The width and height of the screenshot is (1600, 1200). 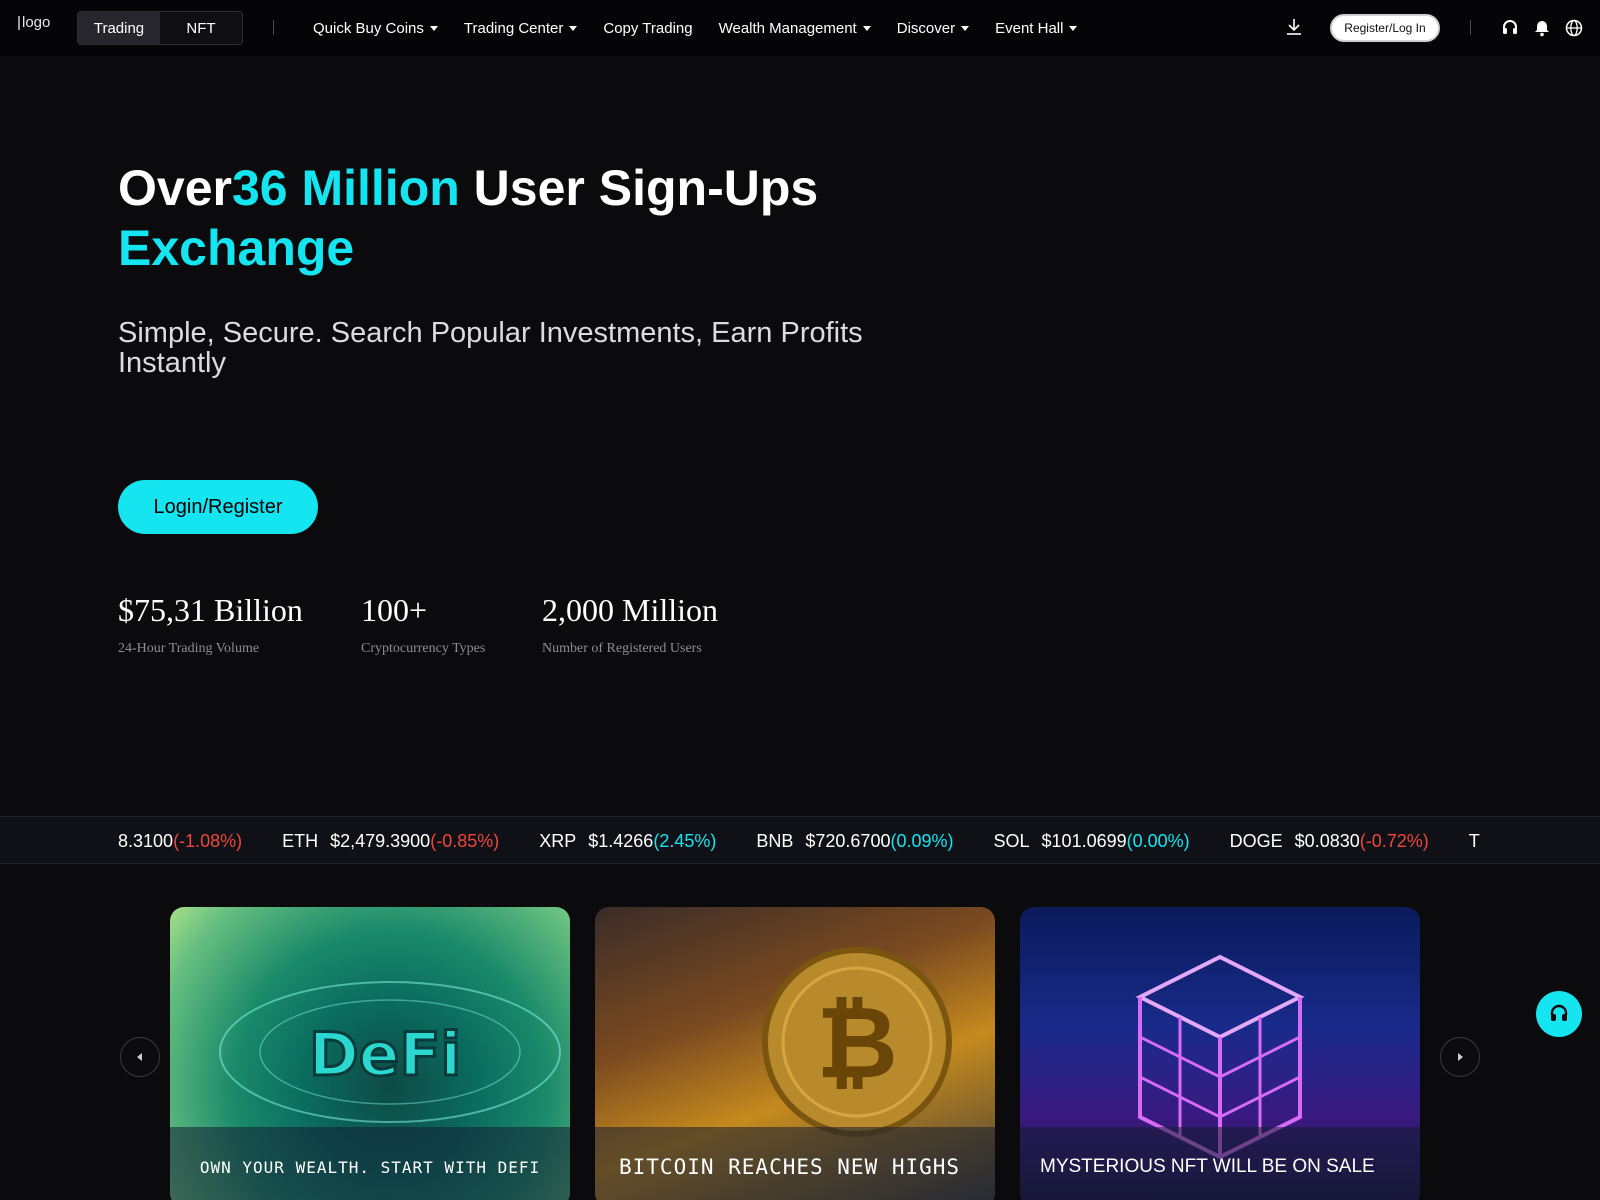 I want to click on banner-card-bitcoin: ₿ BITCOIN REACHES NEW HIGHS, so click(x=795, y=1053).